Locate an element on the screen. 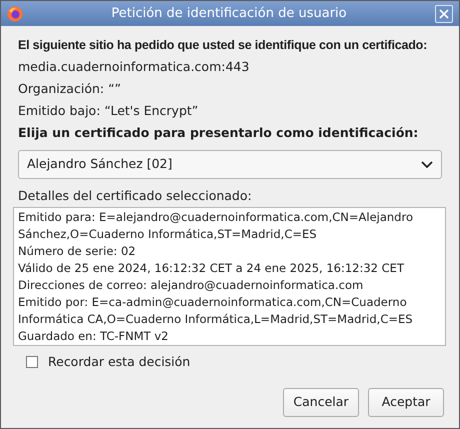  accept-button: Aceptar is located at coordinates (406, 402).